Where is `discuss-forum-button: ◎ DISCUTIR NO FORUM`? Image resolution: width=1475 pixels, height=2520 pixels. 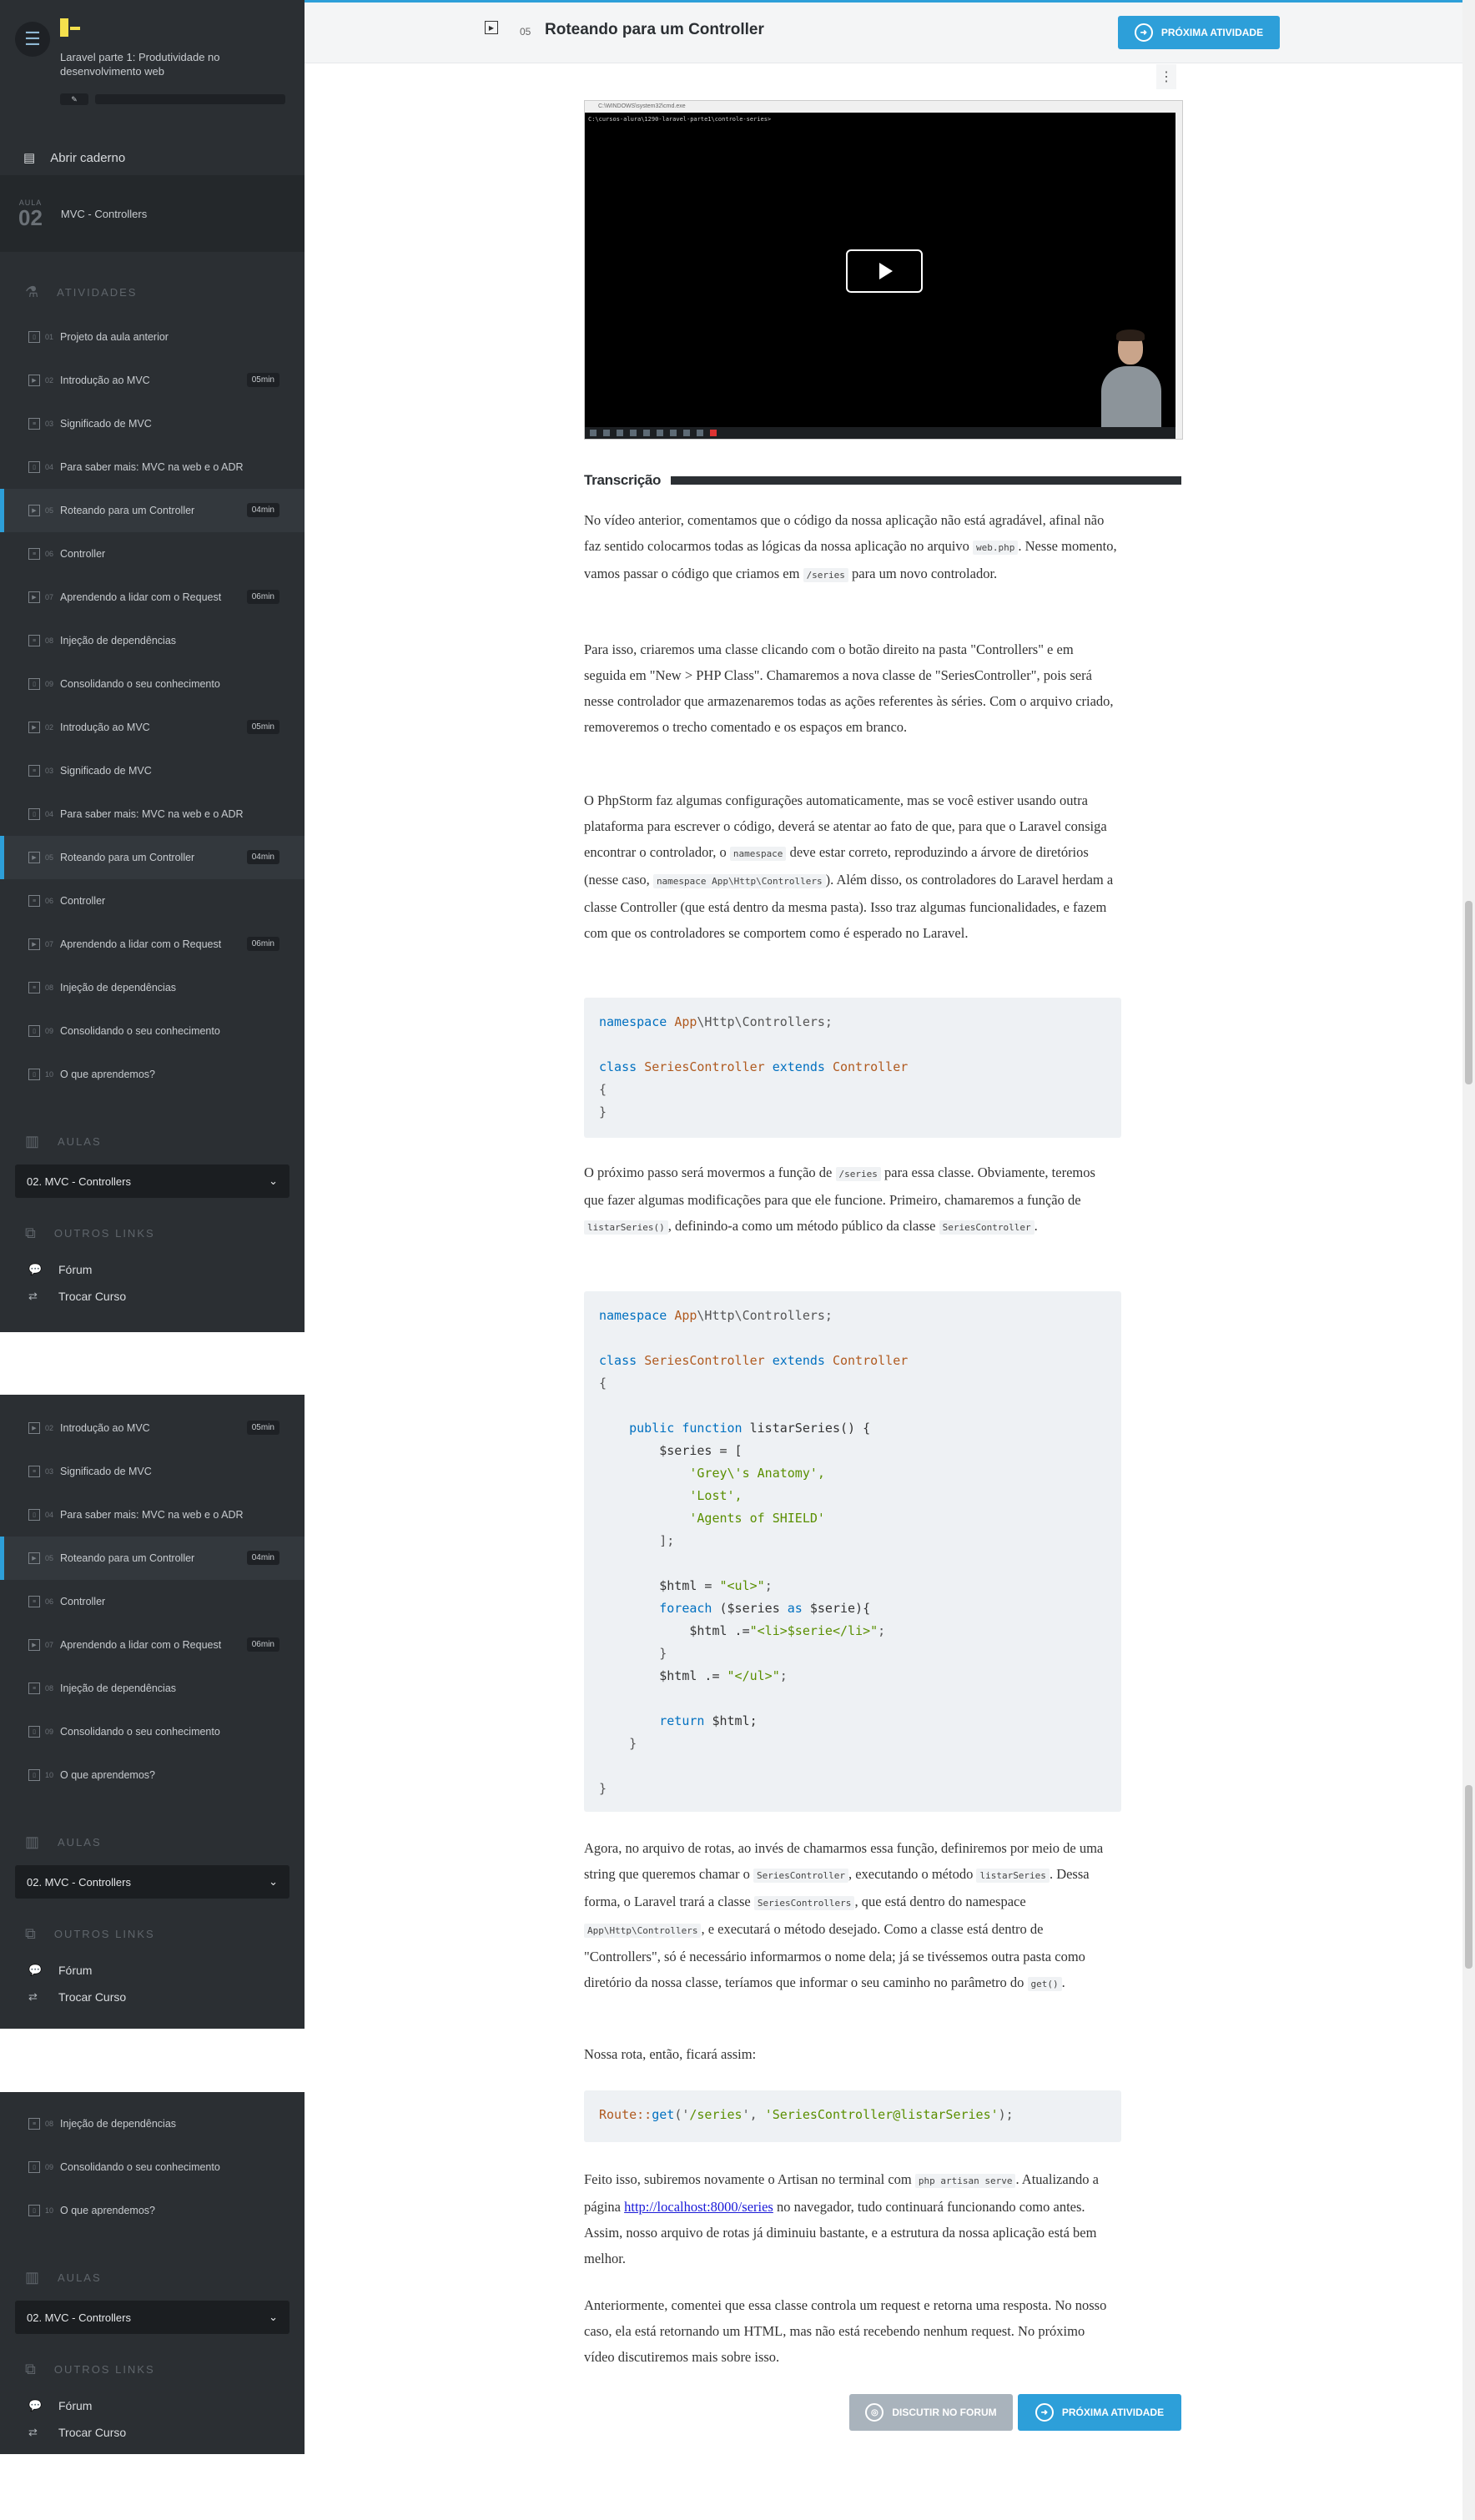
discuss-forum-button: ◎ DISCUTIR NO FORUM is located at coordinates (931, 2412).